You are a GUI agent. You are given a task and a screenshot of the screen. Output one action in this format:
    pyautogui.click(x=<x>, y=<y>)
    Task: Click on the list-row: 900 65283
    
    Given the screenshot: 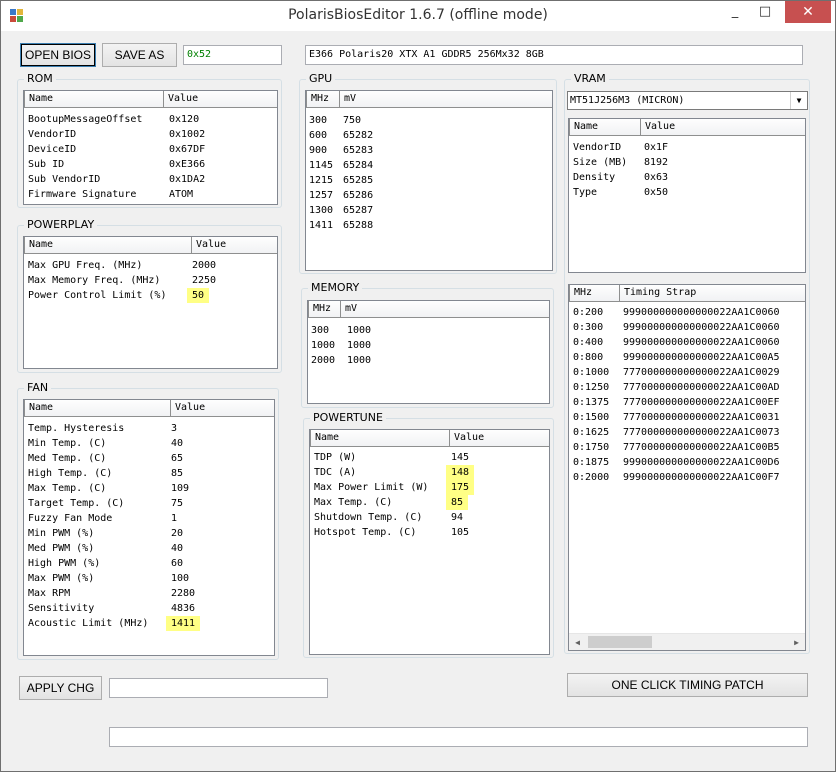 What is the action you would take?
    pyautogui.click(x=429, y=150)
    